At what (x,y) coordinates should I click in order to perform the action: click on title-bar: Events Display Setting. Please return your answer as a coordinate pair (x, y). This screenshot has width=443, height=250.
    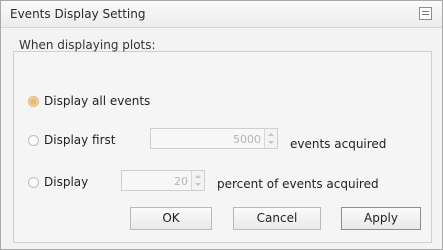
    Looking at the image, I should click on (221, 14).